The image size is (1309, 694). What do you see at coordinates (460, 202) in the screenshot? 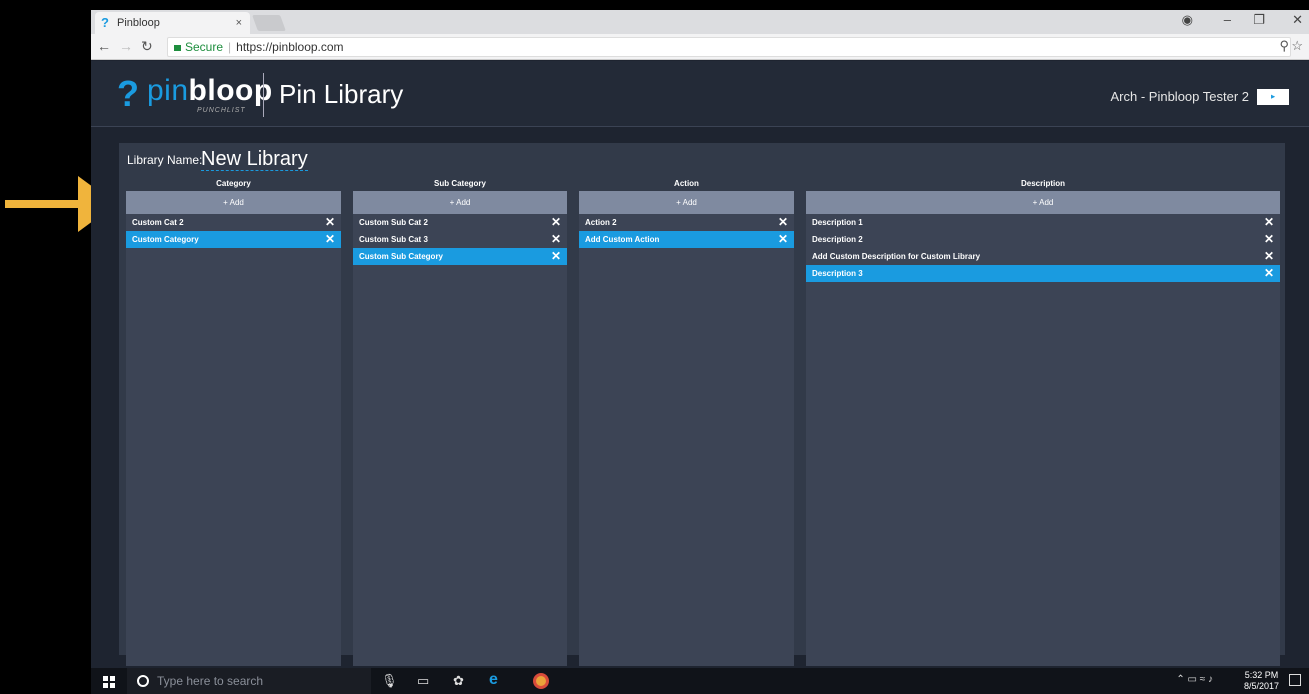
I see `add-sub-category-button: + Add` at bounding box center [460, 202].